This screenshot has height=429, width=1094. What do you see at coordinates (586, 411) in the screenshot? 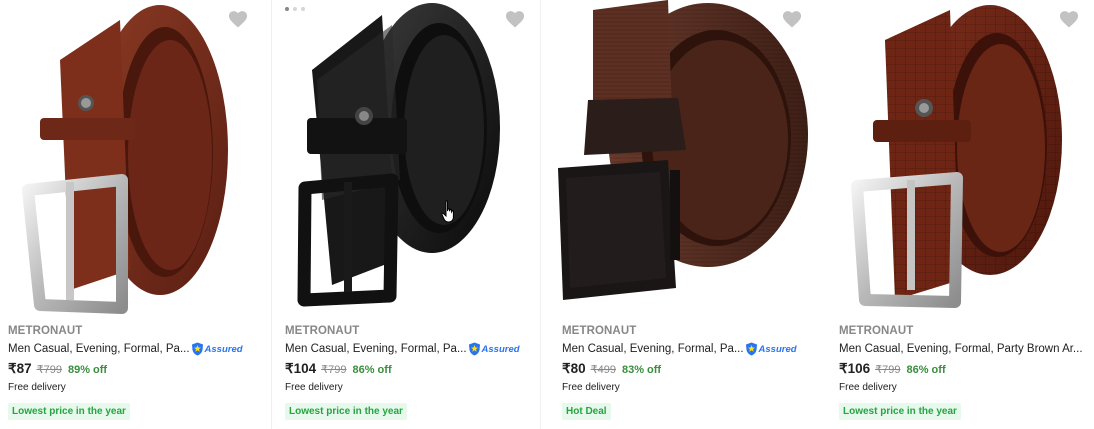
I see `deal-badge: Hot Deal` at bounding box center [586, 411].